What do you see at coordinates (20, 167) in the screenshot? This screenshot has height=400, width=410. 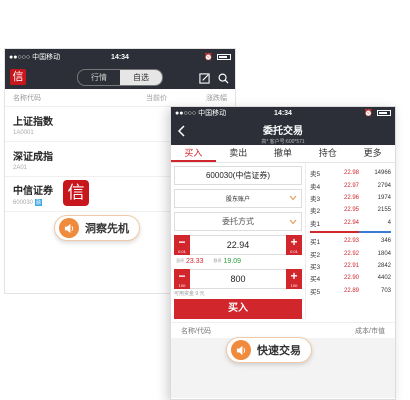 I see `stock-code: 2A01` at bounding box center [20, 167].